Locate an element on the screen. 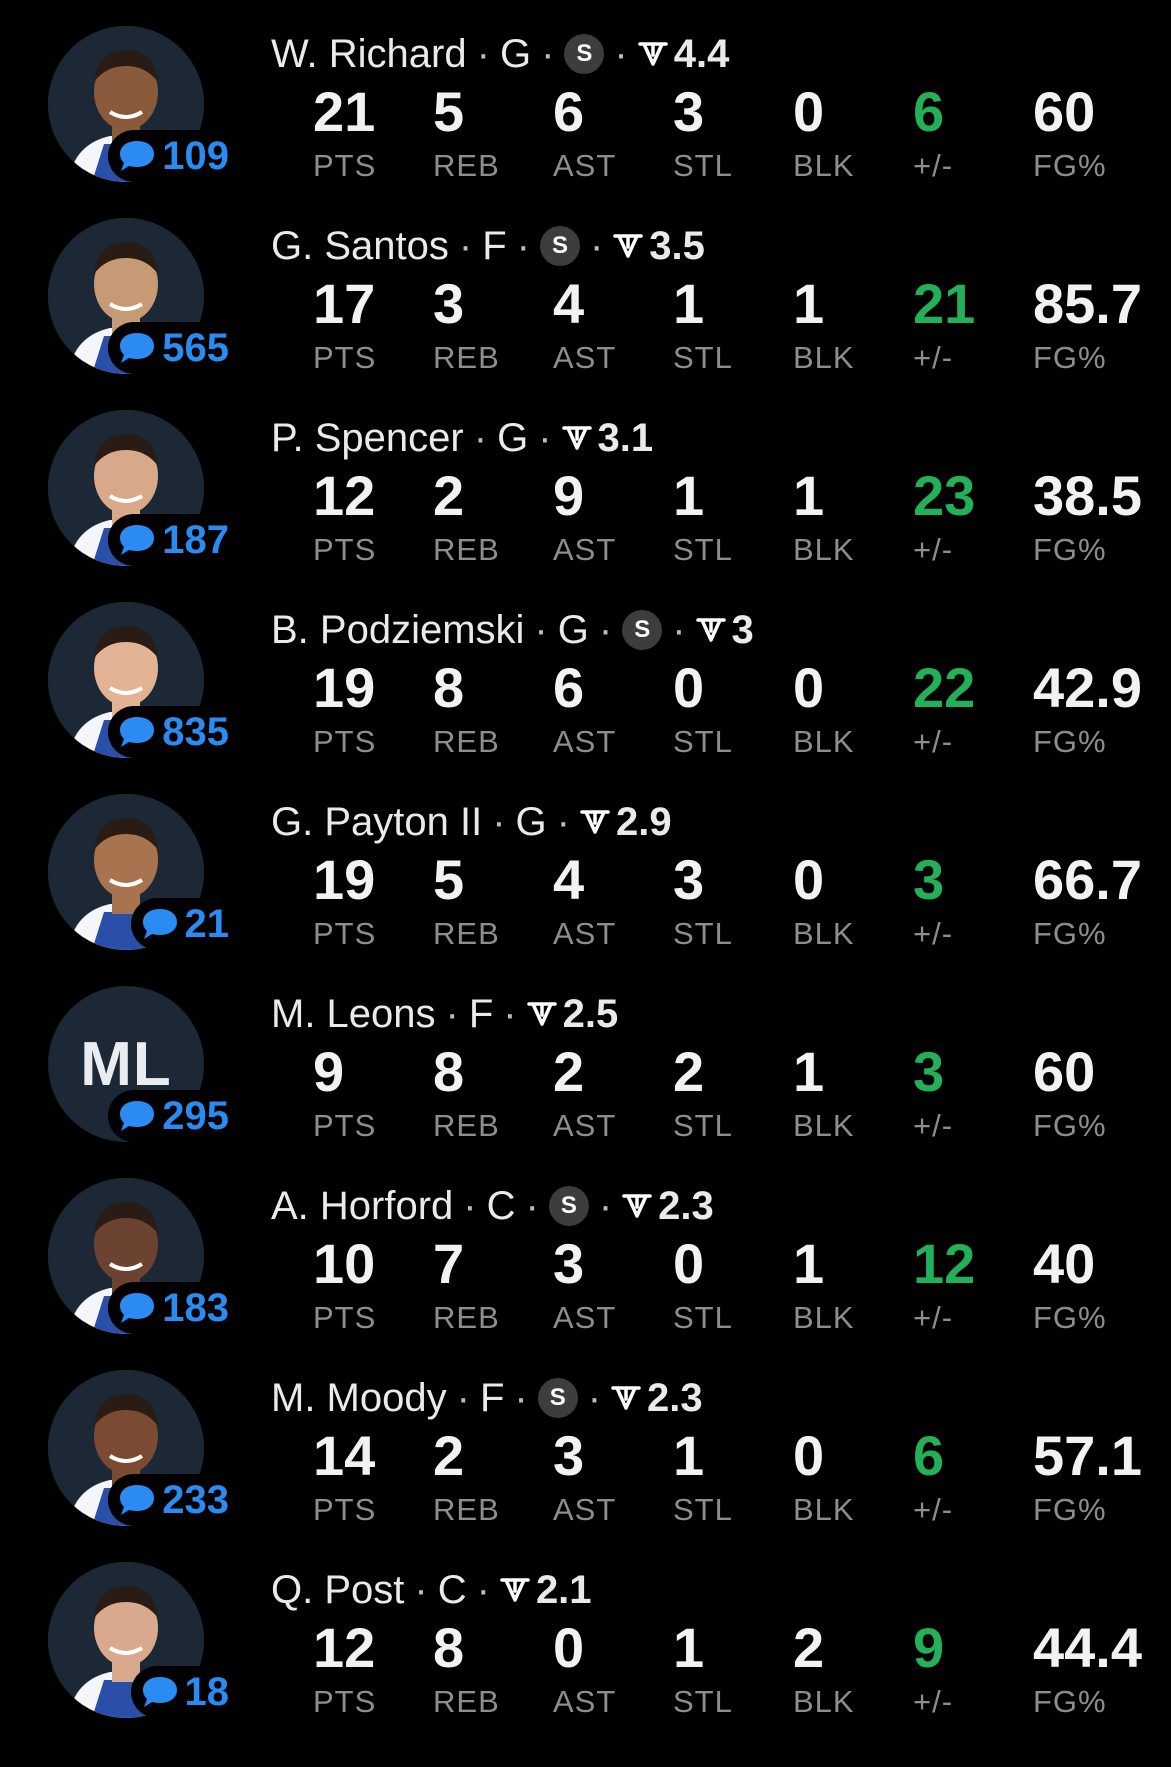  player-name: W. Richard is located at coordinates (369, 54).